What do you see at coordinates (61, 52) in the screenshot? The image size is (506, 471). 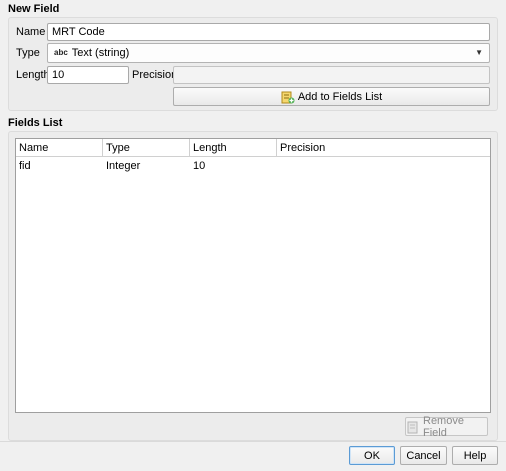 I see `text-type-icon: abc` at bounding box center [61, 52].